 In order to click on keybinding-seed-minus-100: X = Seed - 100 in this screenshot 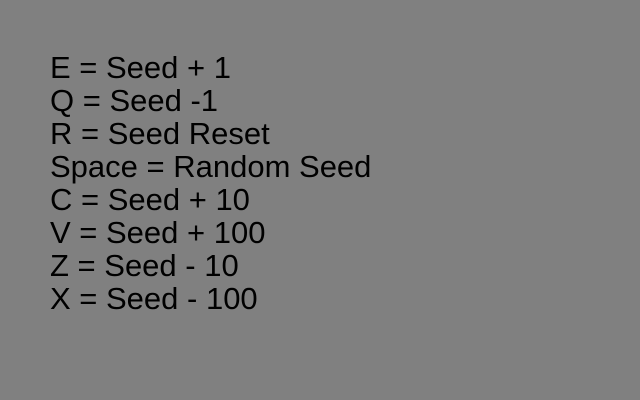, I will do `click(154, 298)`.